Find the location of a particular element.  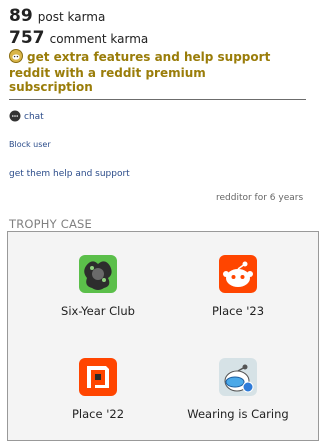

comment-karma: 757 comment karma is located at coordinates (78, 38).